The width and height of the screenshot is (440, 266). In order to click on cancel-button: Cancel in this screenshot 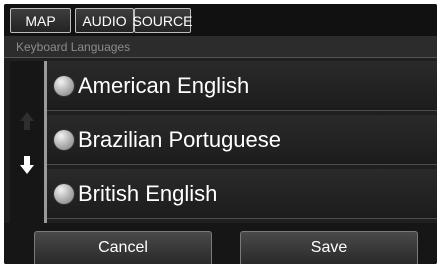, I will do `click(123, 247)`.